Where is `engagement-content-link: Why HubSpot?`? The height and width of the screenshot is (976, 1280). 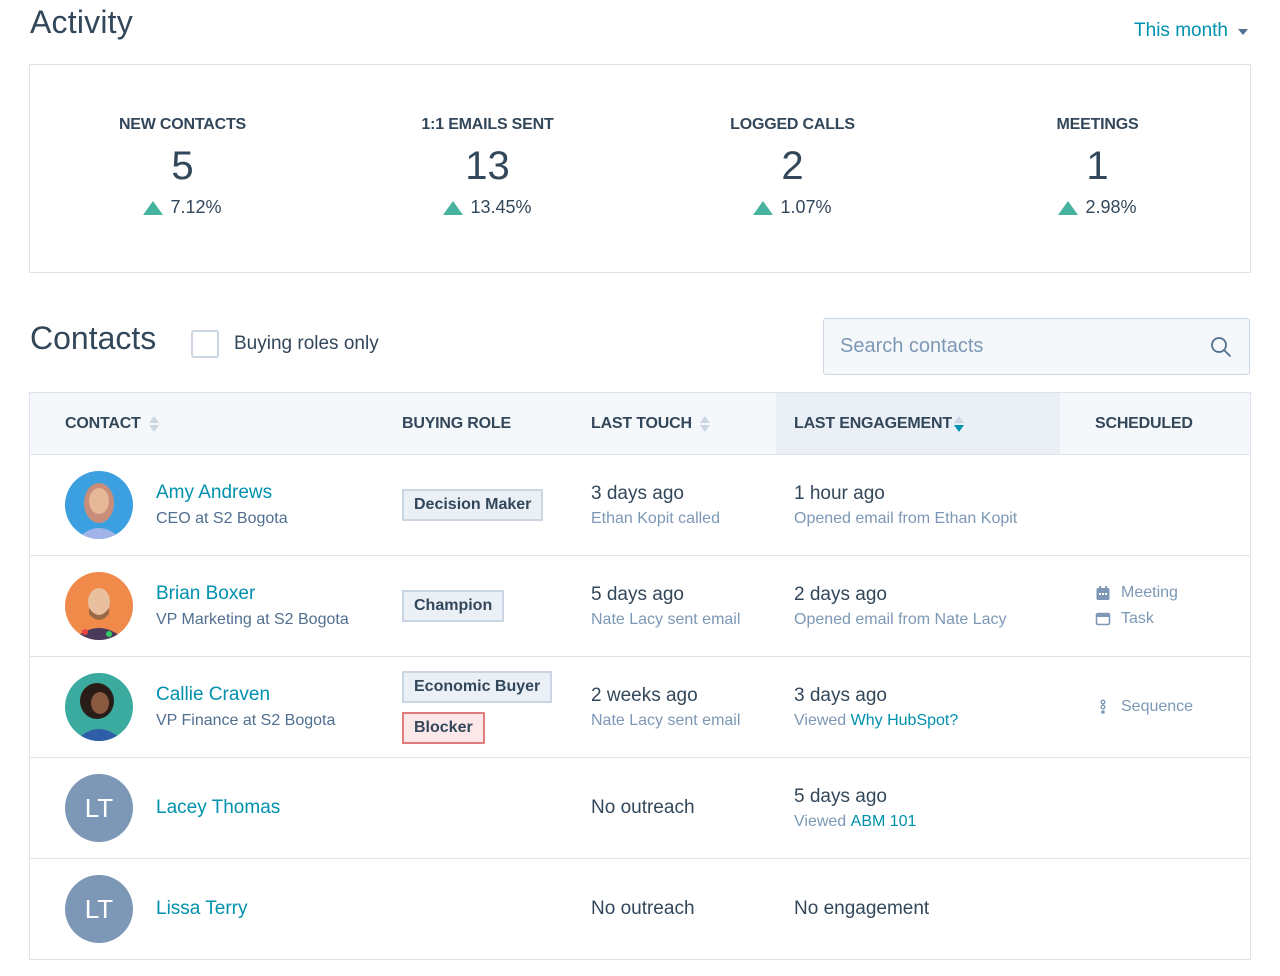
engagement-content-link: Why HubSpot? is located at coordinates (905, 720).